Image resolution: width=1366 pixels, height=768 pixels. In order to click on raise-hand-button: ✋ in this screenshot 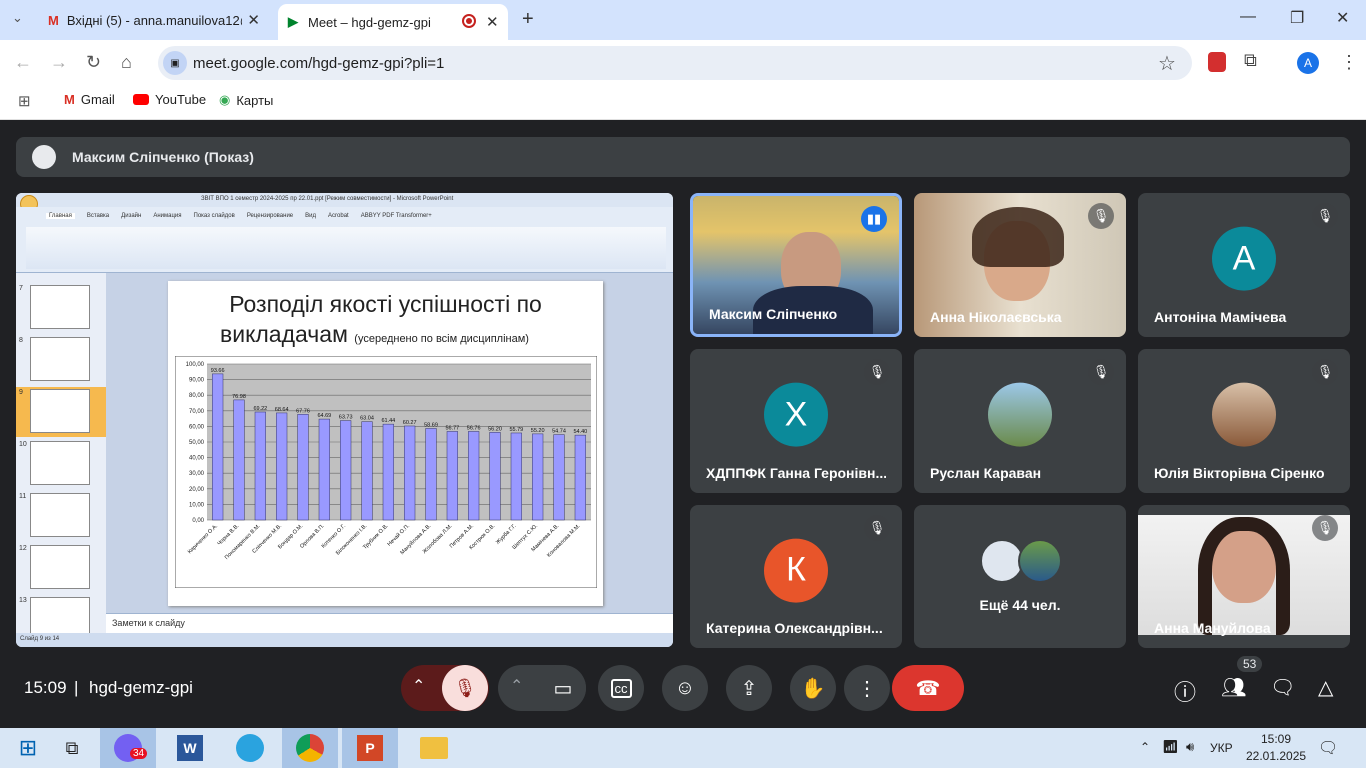, I will do `click(813, 688)`.